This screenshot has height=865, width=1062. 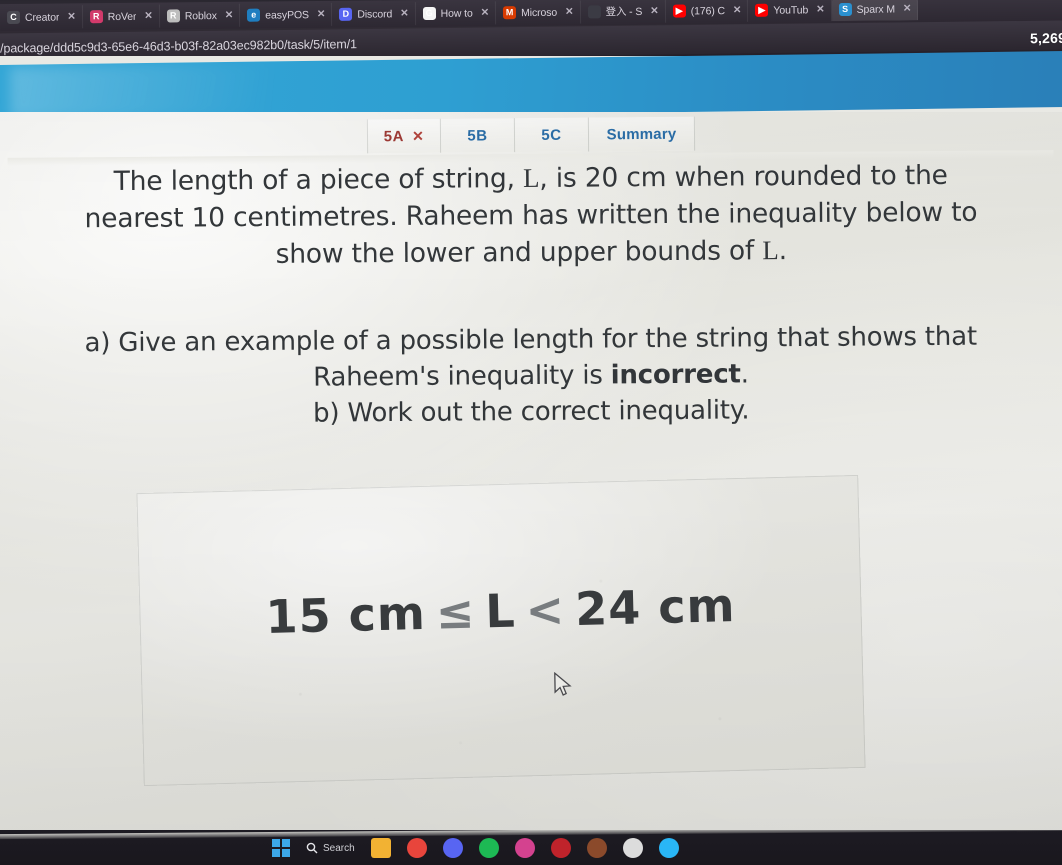 I want to click on browser-tab-label: (176) C, so click(x=708, y=10).